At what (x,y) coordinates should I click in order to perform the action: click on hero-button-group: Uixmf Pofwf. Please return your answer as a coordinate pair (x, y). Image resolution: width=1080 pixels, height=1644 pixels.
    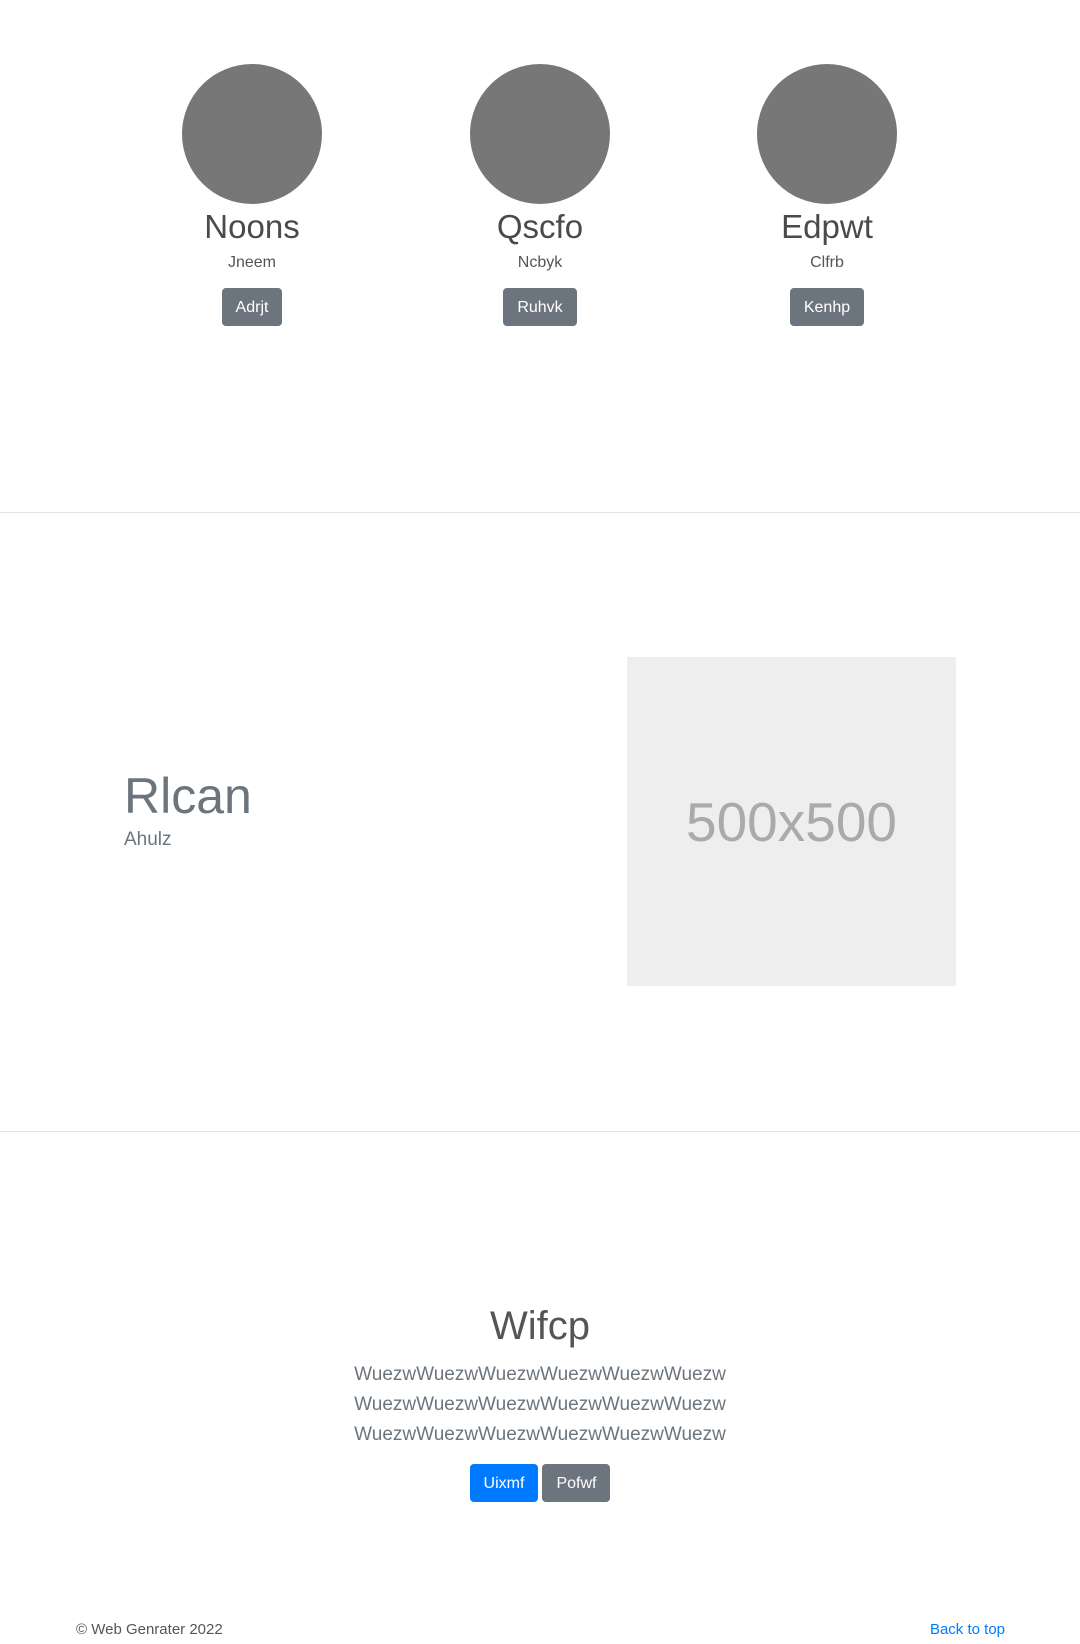
    Looking at the image, I should click on (540, 1483).